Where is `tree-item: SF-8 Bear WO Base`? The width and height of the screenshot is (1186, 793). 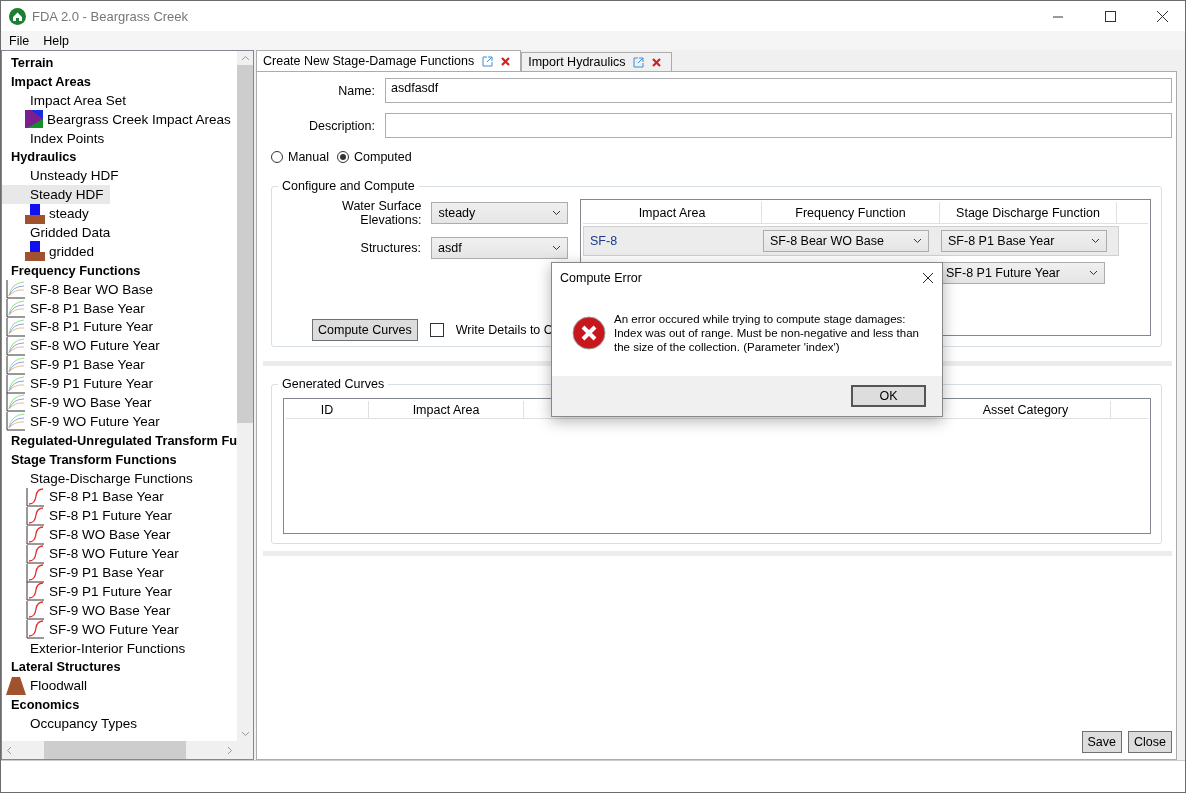 tree-item: SF-8 Bear WO Base is located at coordinates (81, 289).